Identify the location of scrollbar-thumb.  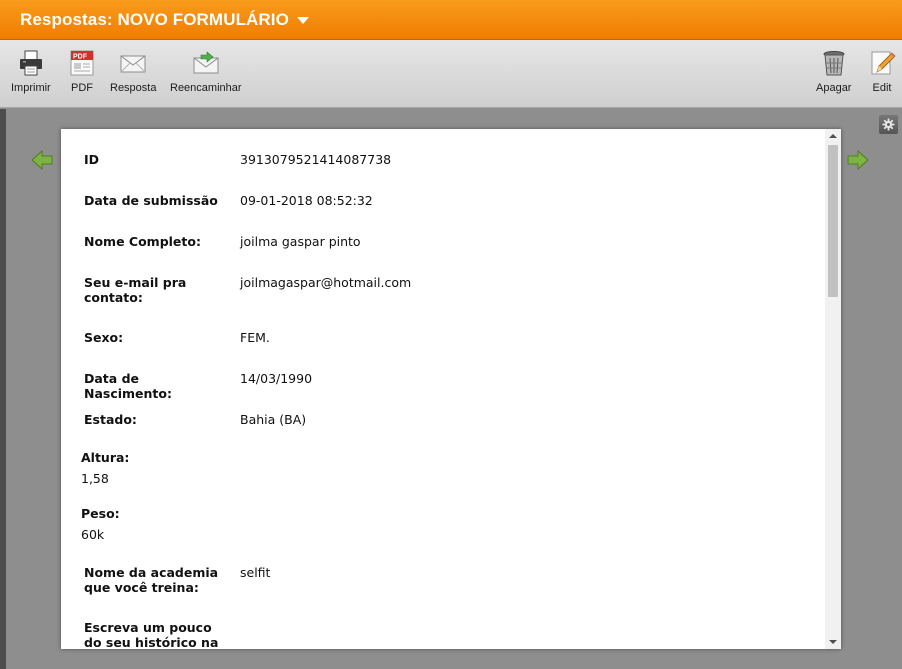
(833, 221).